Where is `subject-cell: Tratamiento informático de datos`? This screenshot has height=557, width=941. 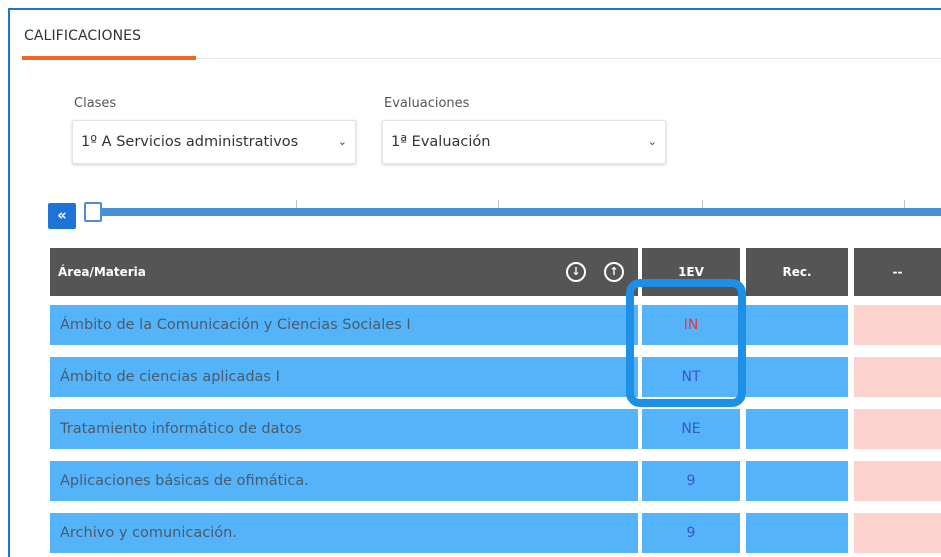 subject-cell: Tratamiento informático de datos is located at coordinates (344, 429).